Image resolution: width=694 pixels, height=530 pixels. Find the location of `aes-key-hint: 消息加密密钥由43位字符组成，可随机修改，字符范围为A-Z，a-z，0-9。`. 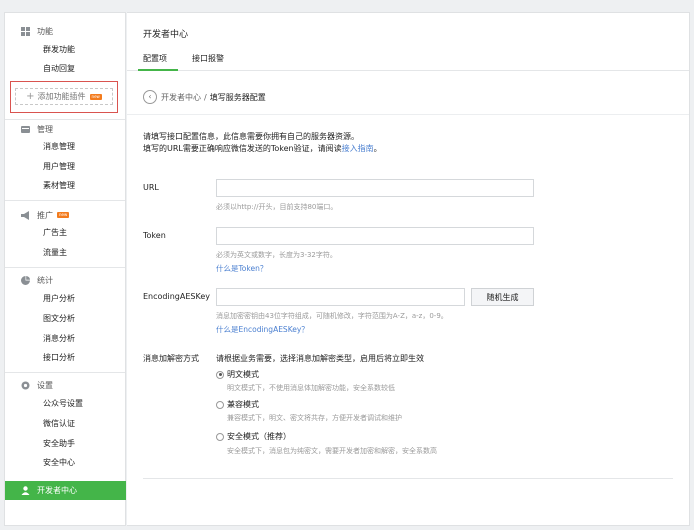

aes-key-hint: 消息加密密钥由43位字符组成，可随机修改，字符范围为A-Z，a-z，0-9。 is located at coordinates (332, 316).